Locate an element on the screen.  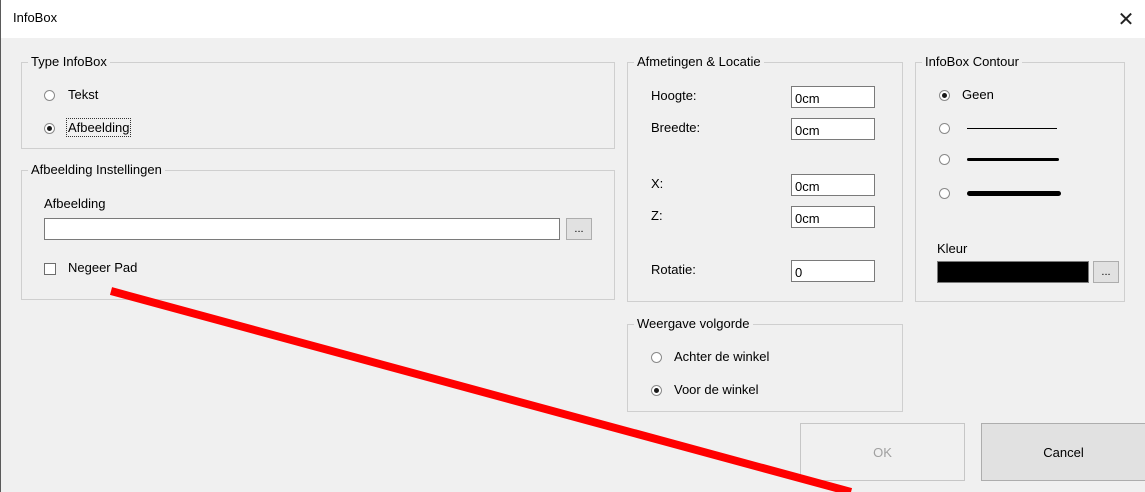
radio-tekst-label: Tekst is located at coordinates (83, 94).